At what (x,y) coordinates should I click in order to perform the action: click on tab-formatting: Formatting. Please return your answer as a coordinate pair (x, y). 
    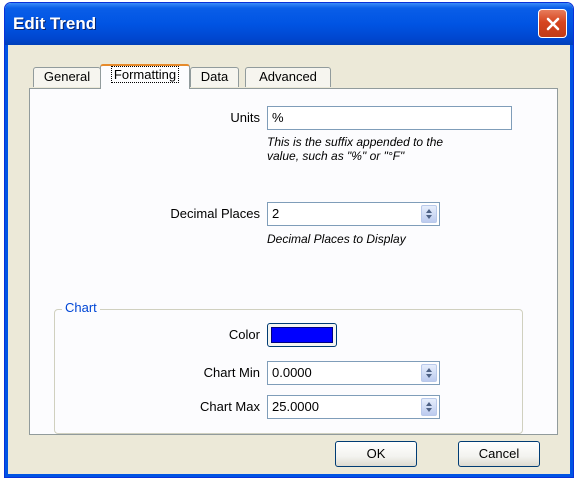
    Looking at the image, I should click on (145, 76).